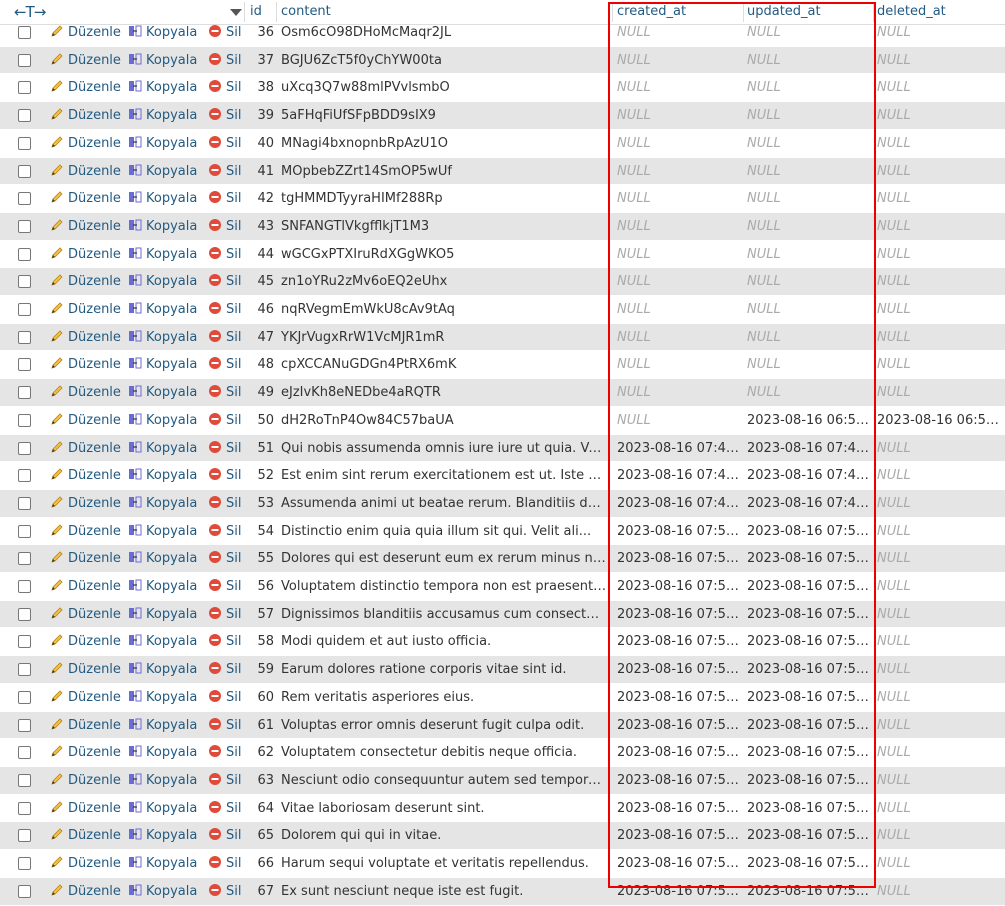  I want to click on cell-content: dH2RoTnP4Ow84C57baUA, so click(444, 421).